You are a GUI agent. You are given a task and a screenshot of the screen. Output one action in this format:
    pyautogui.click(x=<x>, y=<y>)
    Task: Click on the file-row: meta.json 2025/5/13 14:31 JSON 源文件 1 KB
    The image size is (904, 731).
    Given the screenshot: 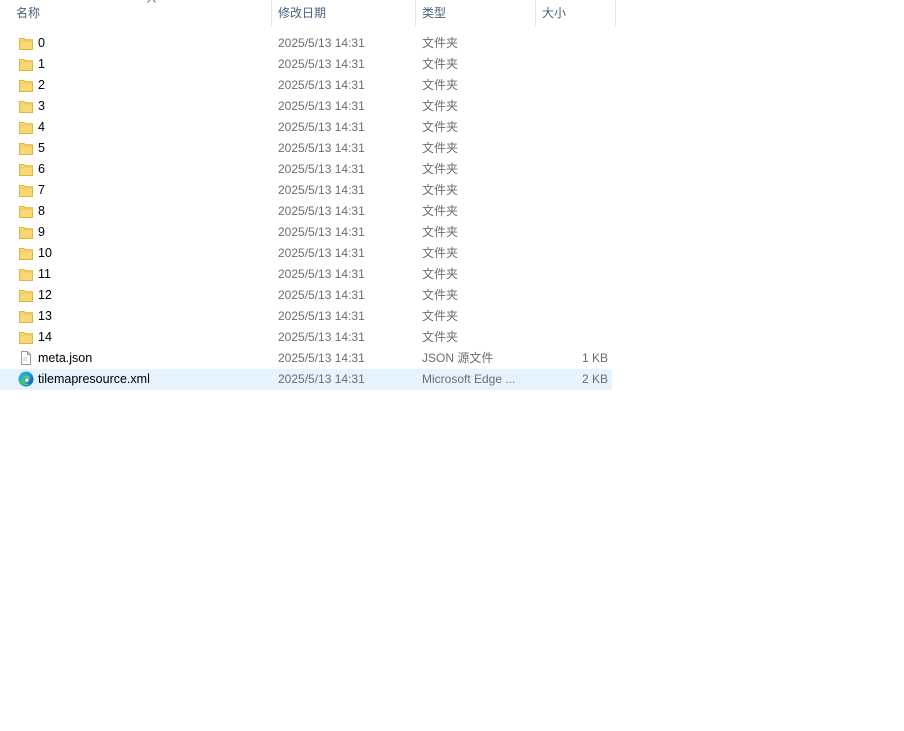 What is the action you would take?
    pyautogui.click(x=306, y=358)
    